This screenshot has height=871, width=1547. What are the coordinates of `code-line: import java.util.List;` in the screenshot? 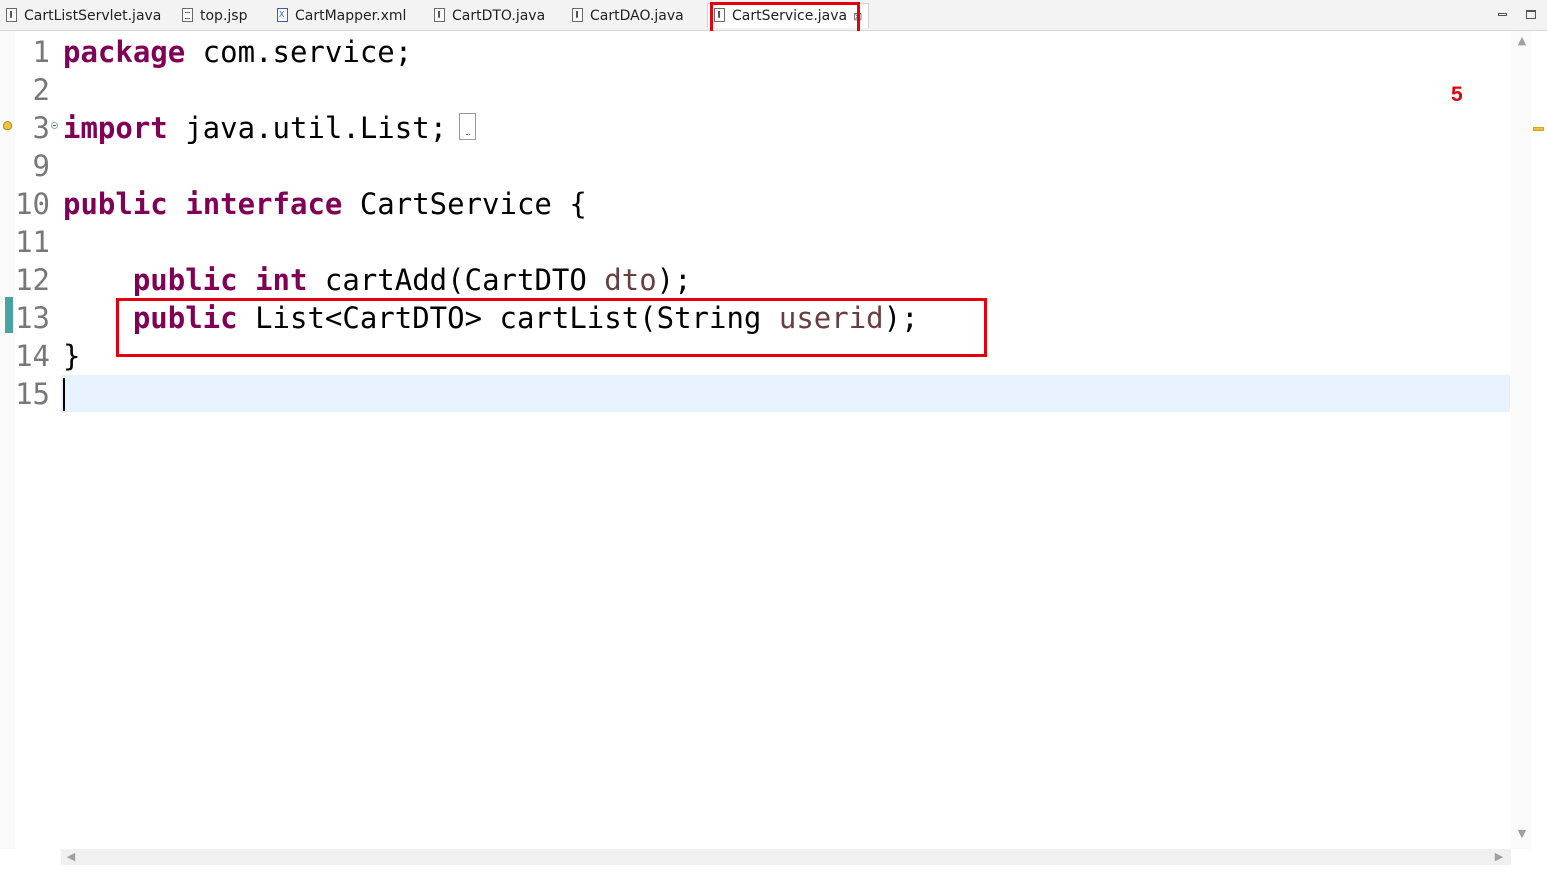 It's located at (255, 128).